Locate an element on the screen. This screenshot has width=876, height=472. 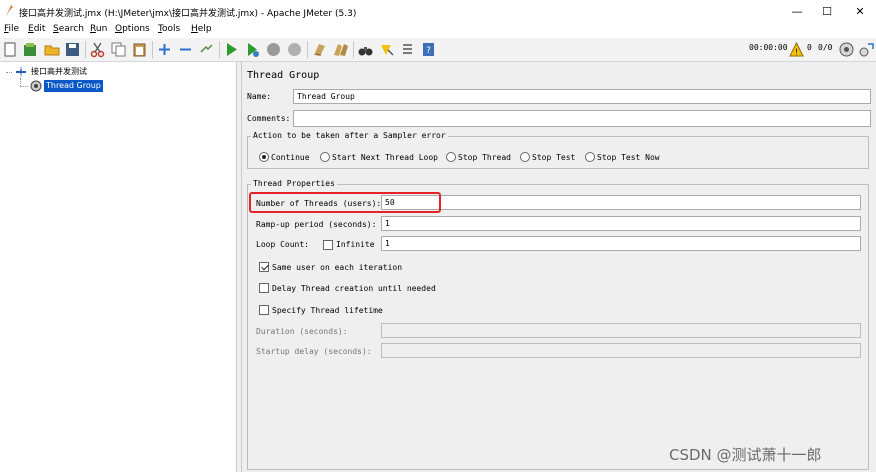
warning-icon: ! is located at coordinates (796, 49).